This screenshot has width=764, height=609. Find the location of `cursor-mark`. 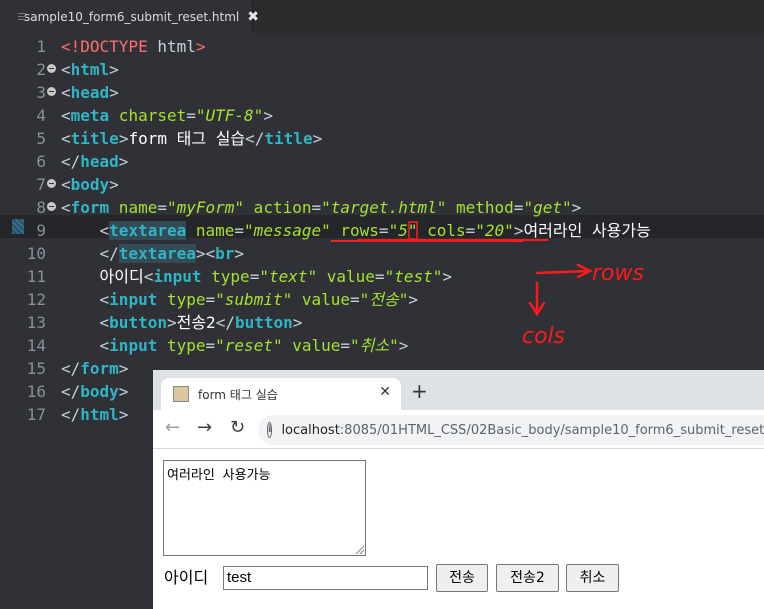

cursor-mark is located at coordinates (413, 230).